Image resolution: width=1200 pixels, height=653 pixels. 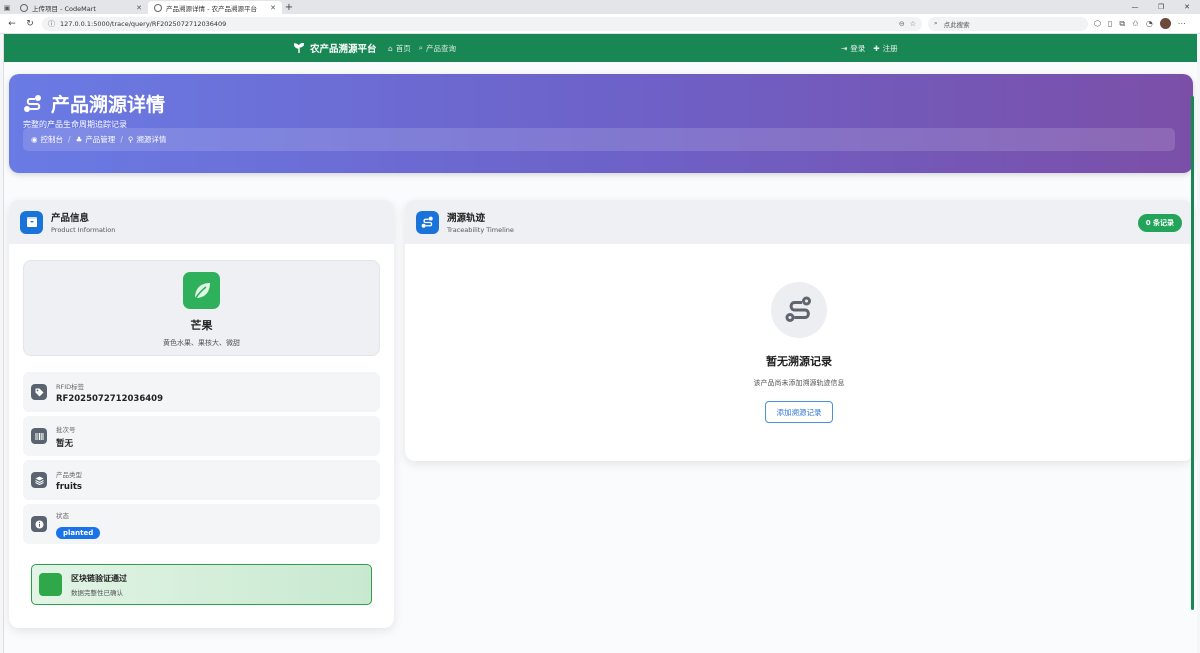 What do you see at coordinates (1008, 23) in the screenshot?
I see `browser-search-box: ⌕ 点此搜索` at bounding box center [1008, 23].